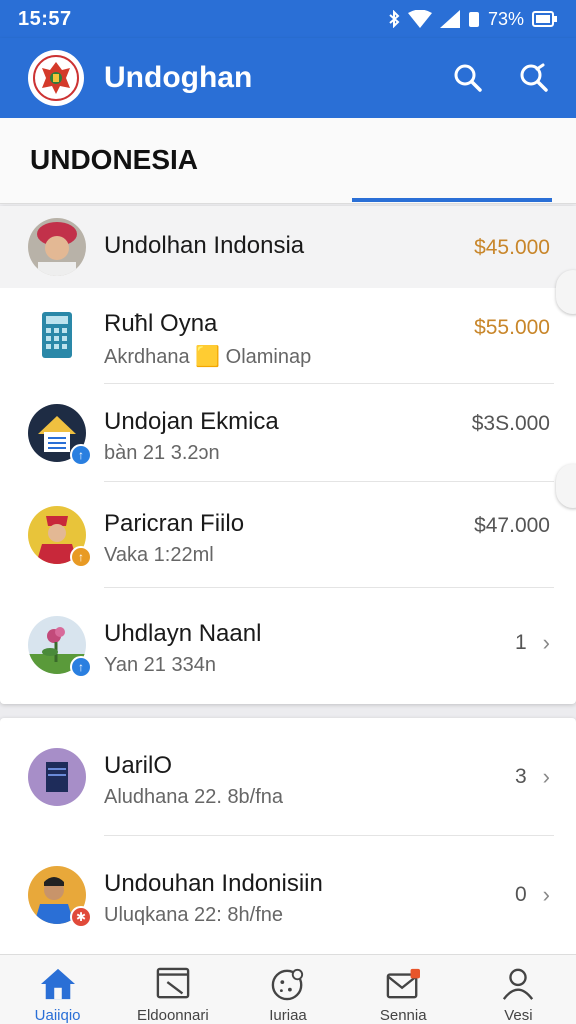 The height and width of the screenshot is (1024, 576). Describe the element at coordinates (161, 323) in the screenshot. I see `item-name: Ruħl Oyna` at that location.